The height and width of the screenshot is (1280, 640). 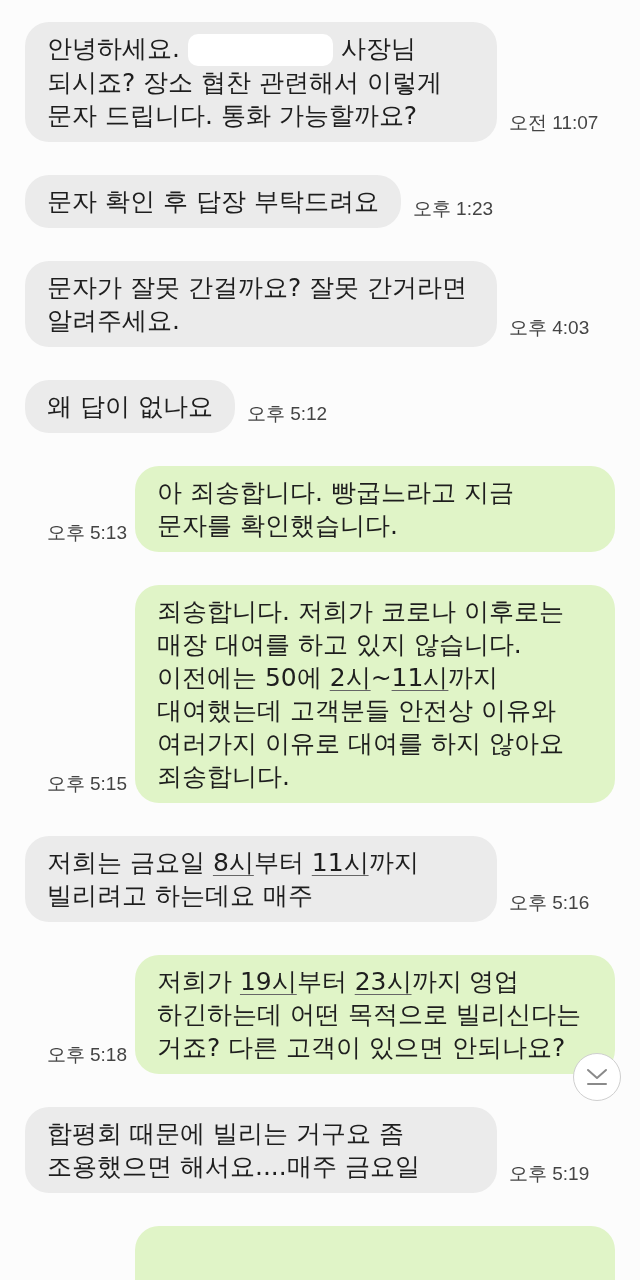 What do you see at coordinates (86, 532) in the screenshot?
I see `message-time: 오후 5:13` at bounding box center [86, 532].